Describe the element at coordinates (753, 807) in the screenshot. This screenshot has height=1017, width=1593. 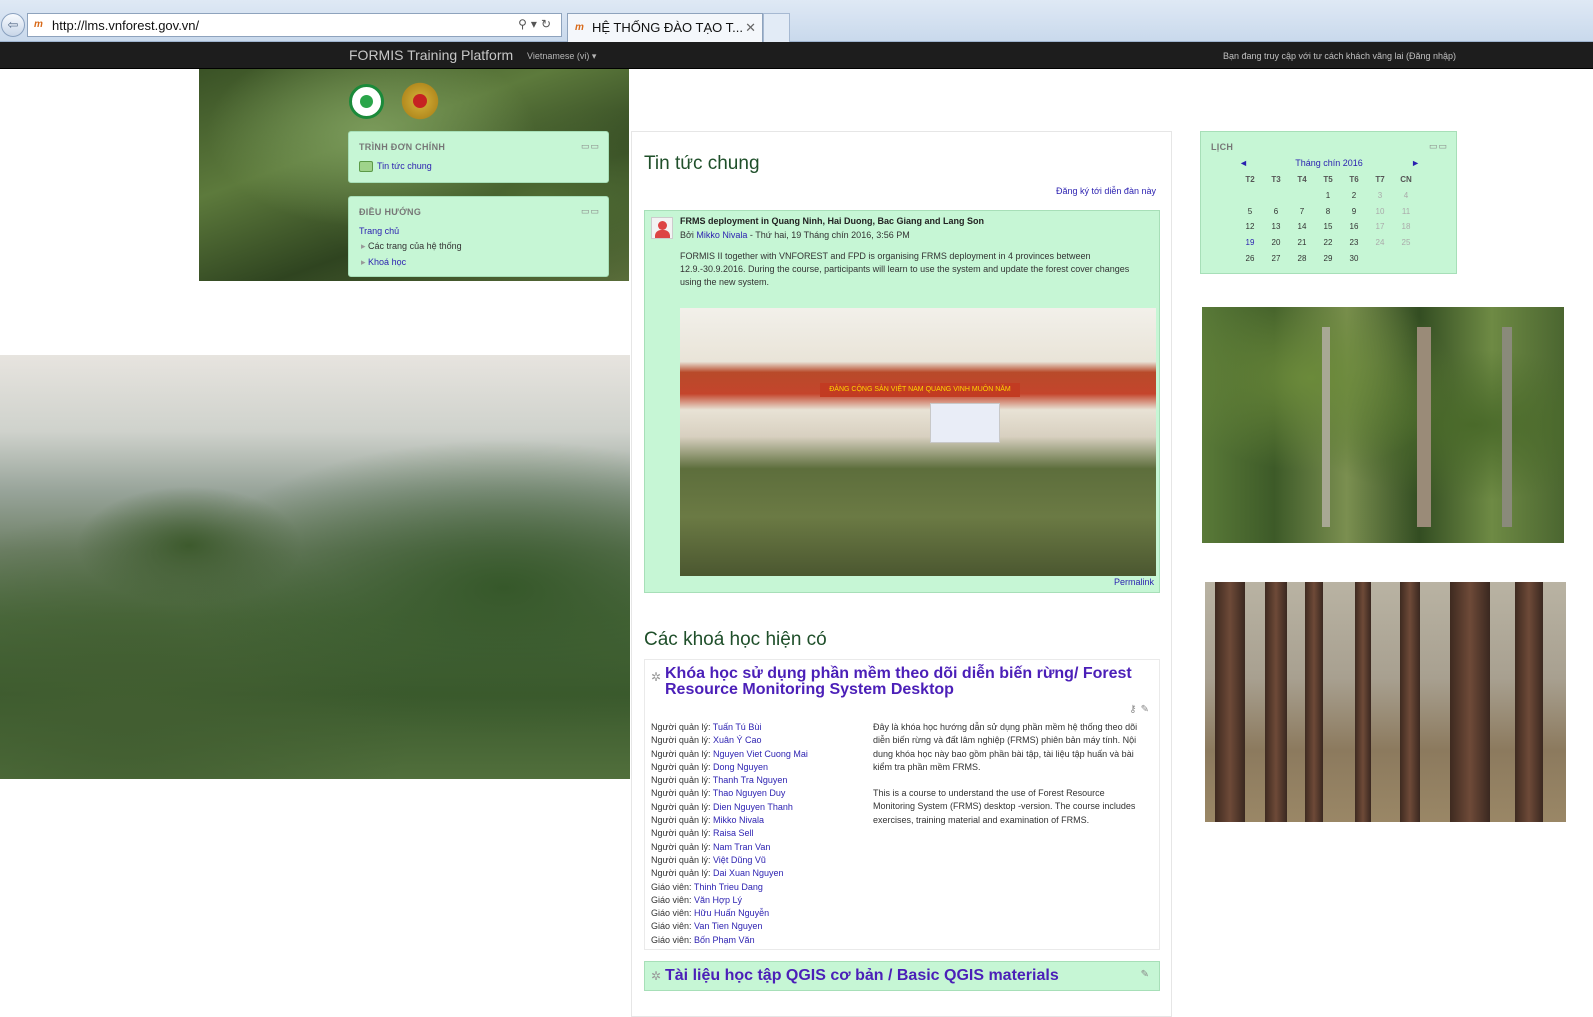
I see `staff-name-link: Dien Nguyen Thanh` at that location.